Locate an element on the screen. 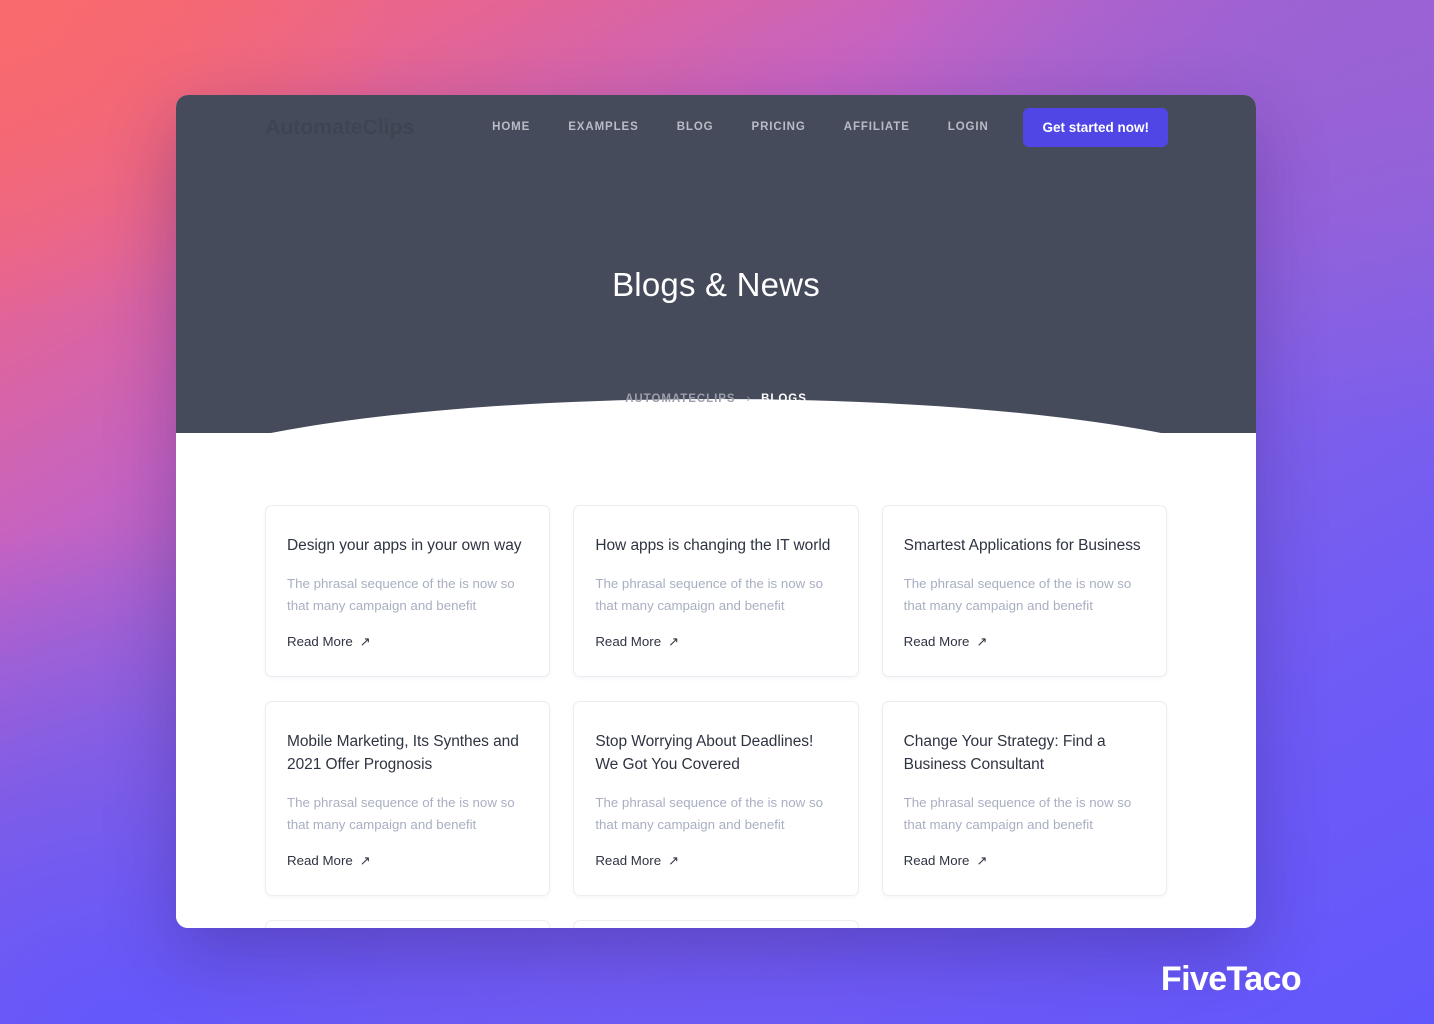 The width and height of the screenshot is (1434, 1024). nav-item-pricing: PRICING is located at coordinates (779, 127).